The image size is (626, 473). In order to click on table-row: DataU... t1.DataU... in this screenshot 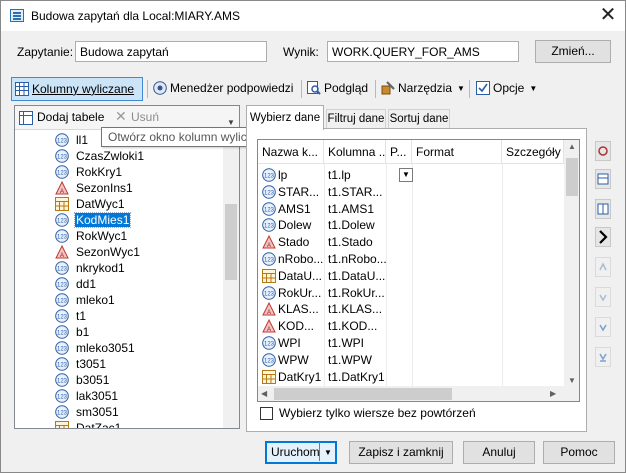, I will do `click(411, 276)`.